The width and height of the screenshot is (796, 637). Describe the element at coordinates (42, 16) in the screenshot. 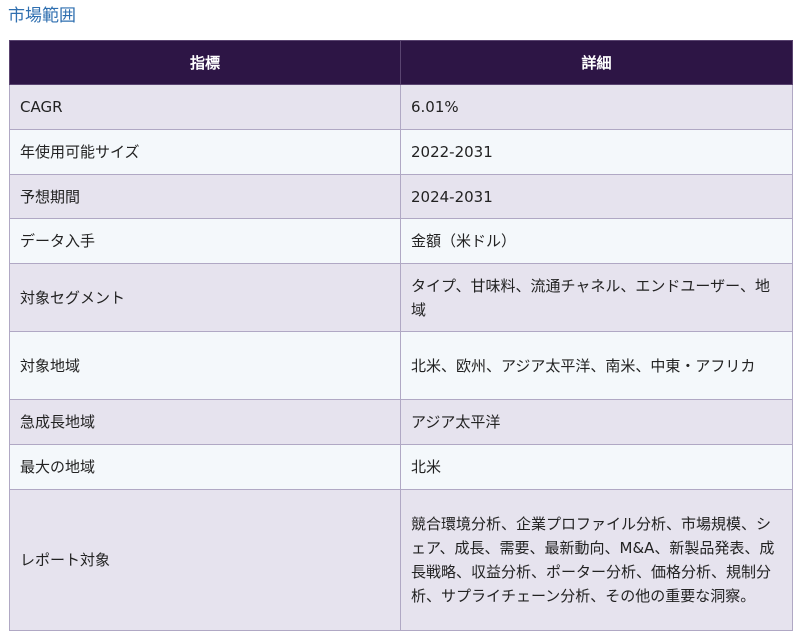

I see `section-title: 市場範囲` at that location.